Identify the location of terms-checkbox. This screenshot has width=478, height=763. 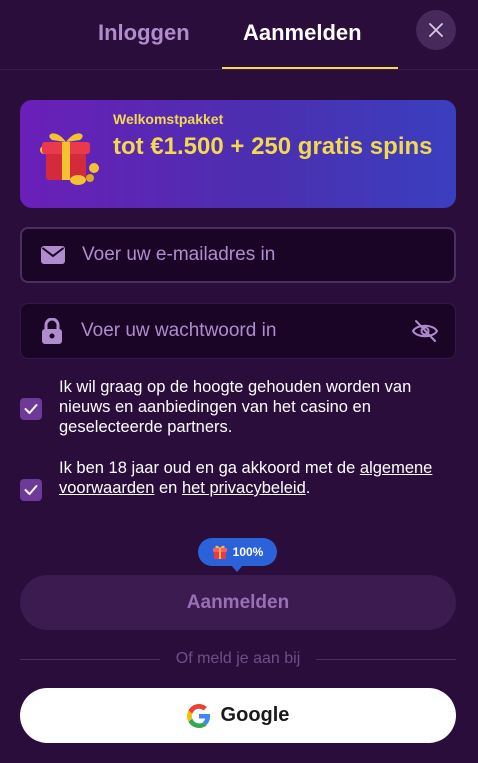
(31, 490).